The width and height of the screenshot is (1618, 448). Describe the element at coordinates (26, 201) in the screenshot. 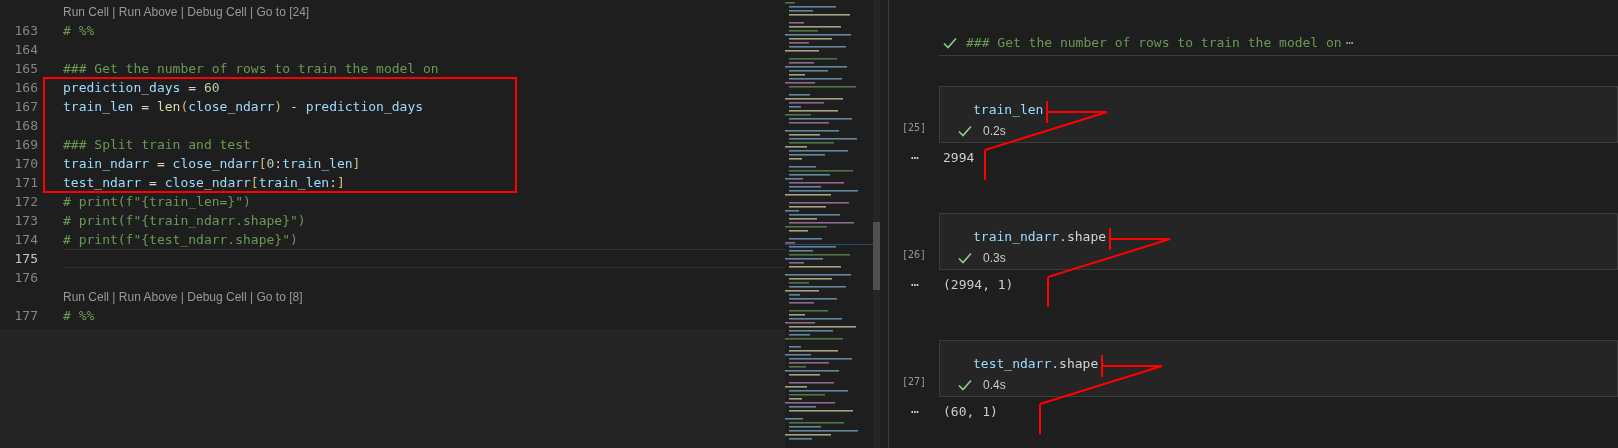

I see `line-number: 172` at that location.